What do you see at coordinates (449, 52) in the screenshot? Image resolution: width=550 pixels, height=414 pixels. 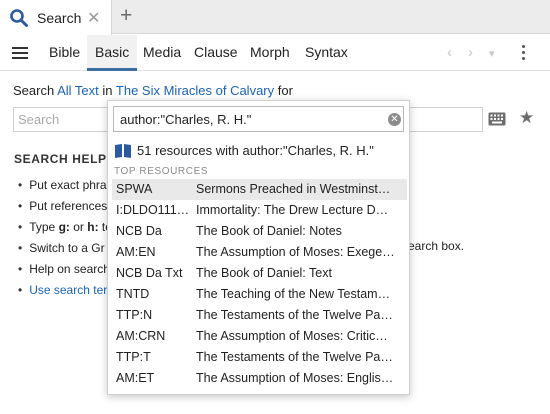 I see `back-arrow-icon: ‹` at bounding box center [449, 52].